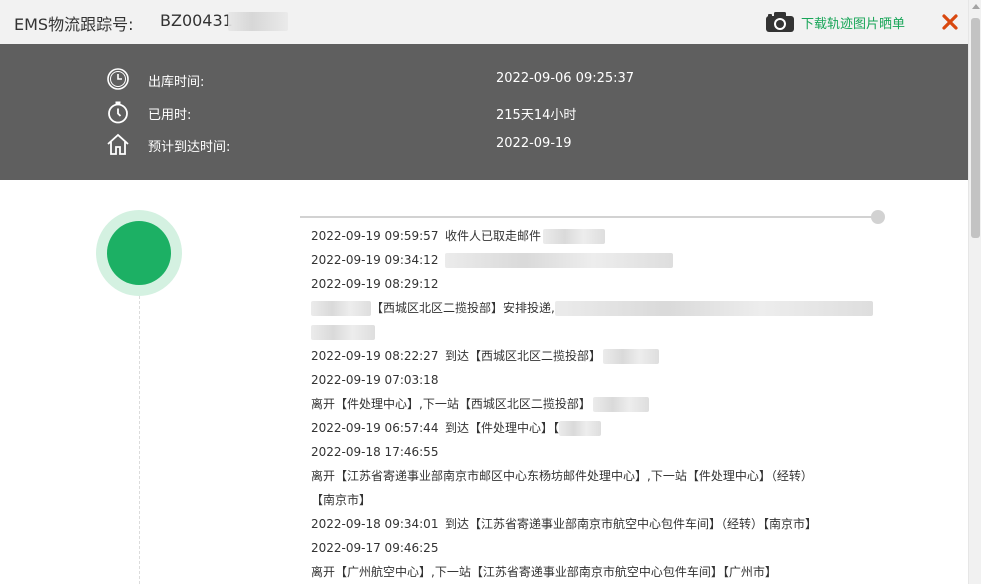 This screenshot has width=981, height=584. I want to click on timeline-dashed-line, so click(139, 440).